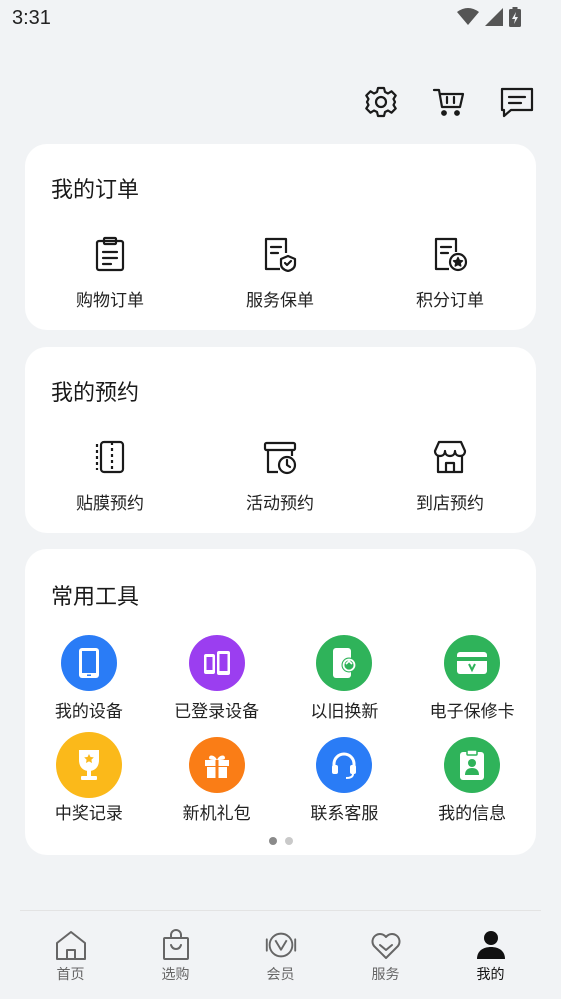  I want to click on star-doc-icon, so click(450, 254).